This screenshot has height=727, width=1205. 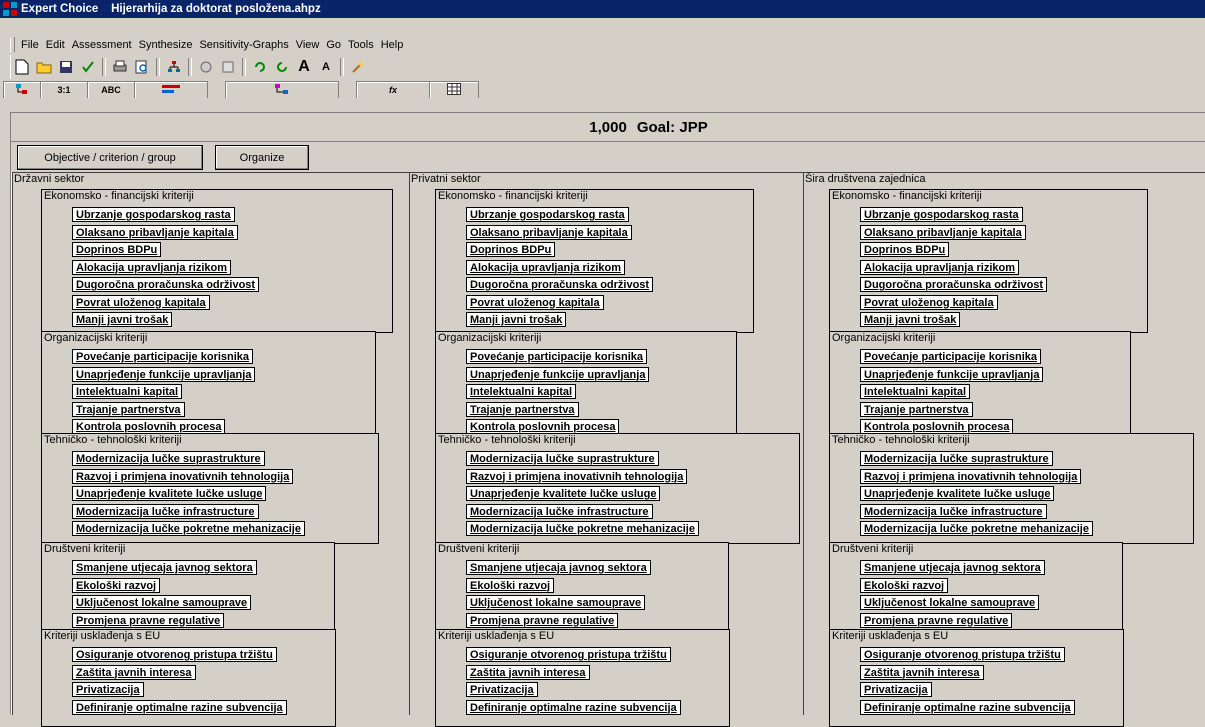 I want to click on tab-abc: ABC, so click(x=111, y=89).